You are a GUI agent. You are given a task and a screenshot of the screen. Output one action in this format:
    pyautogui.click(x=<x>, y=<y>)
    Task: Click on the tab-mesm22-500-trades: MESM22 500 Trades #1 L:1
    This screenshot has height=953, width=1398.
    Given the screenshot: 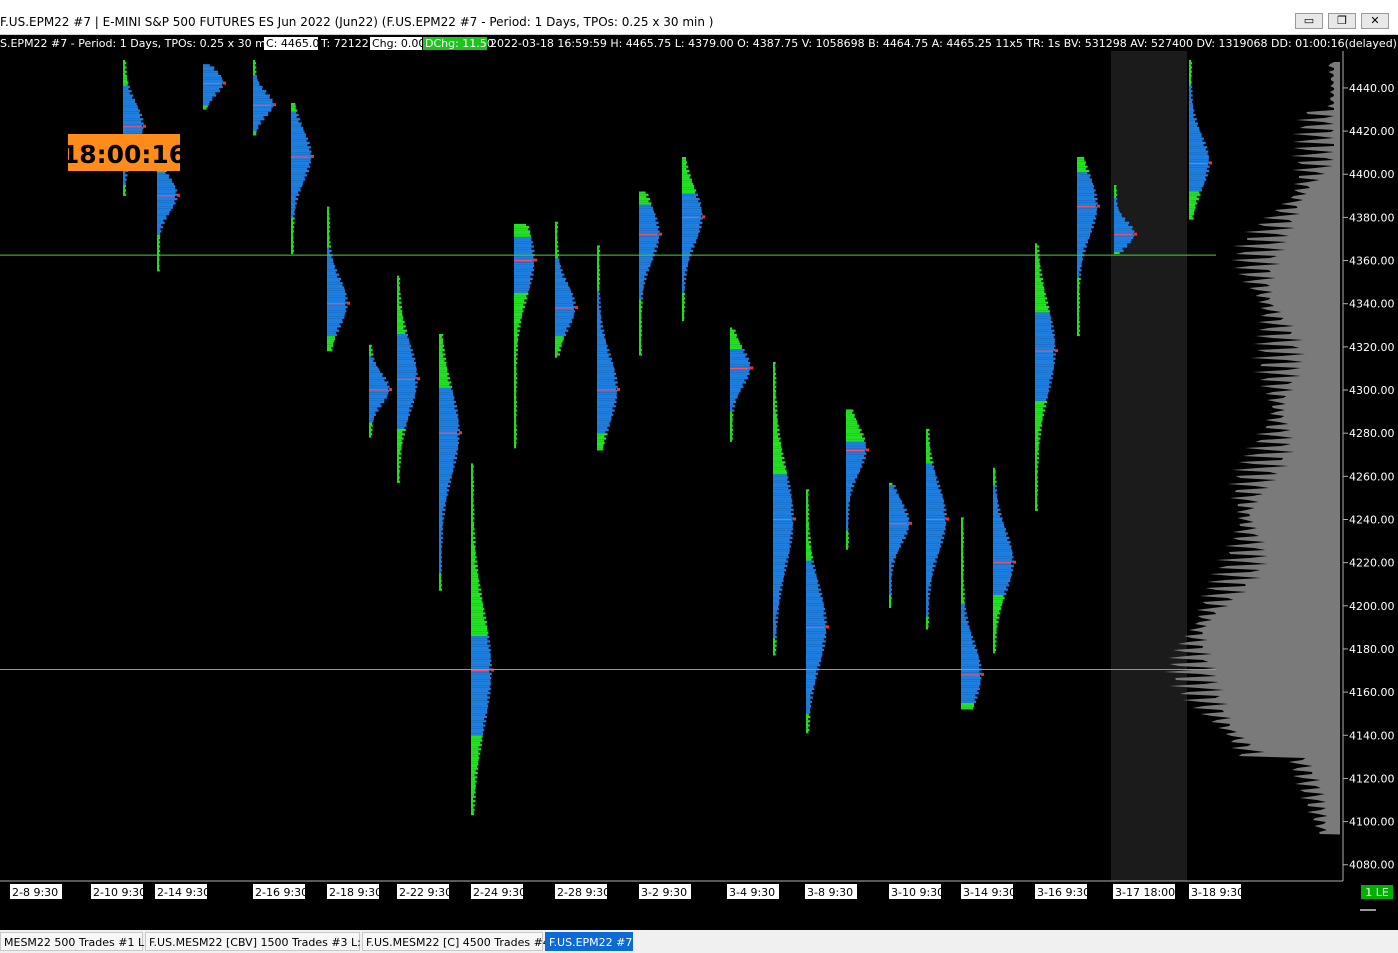 What is the action you would take?
    pyautogui.click(x=77, y=941)
    